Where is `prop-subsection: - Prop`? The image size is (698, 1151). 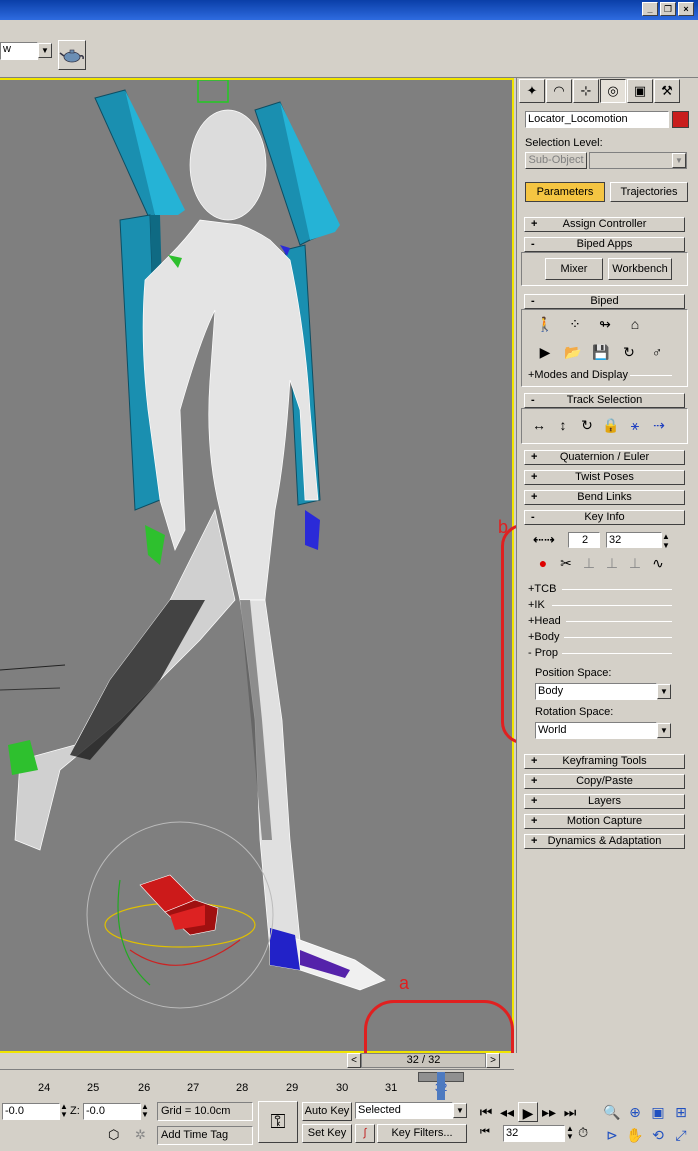 prop-subsection: - Prop is located at coordinates (543, 653).